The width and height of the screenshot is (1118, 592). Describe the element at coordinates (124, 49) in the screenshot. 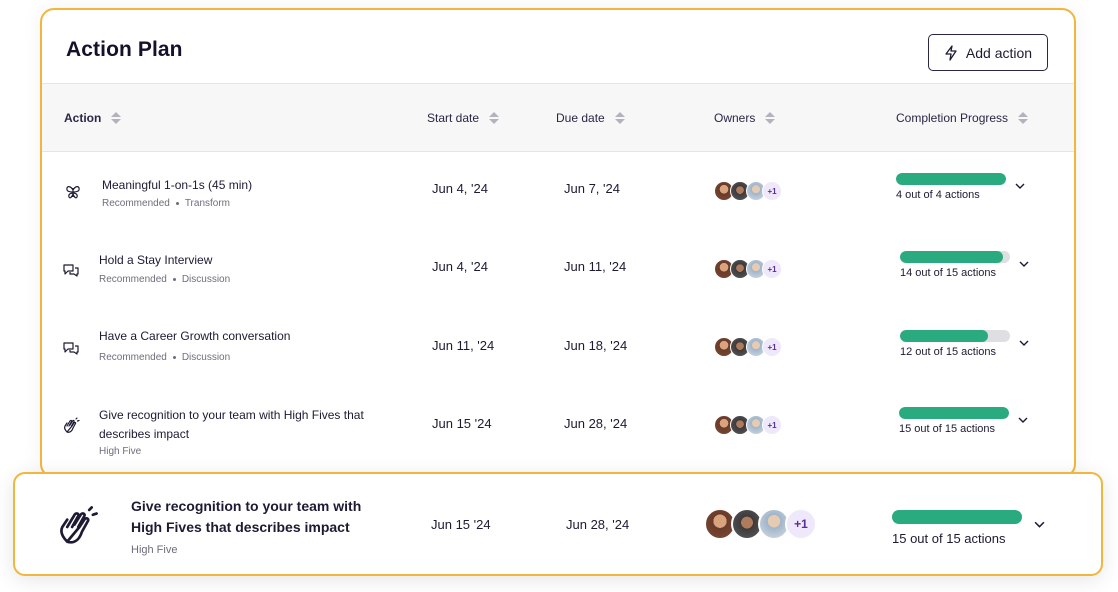

I see `page-title: Action Plan` at that location.